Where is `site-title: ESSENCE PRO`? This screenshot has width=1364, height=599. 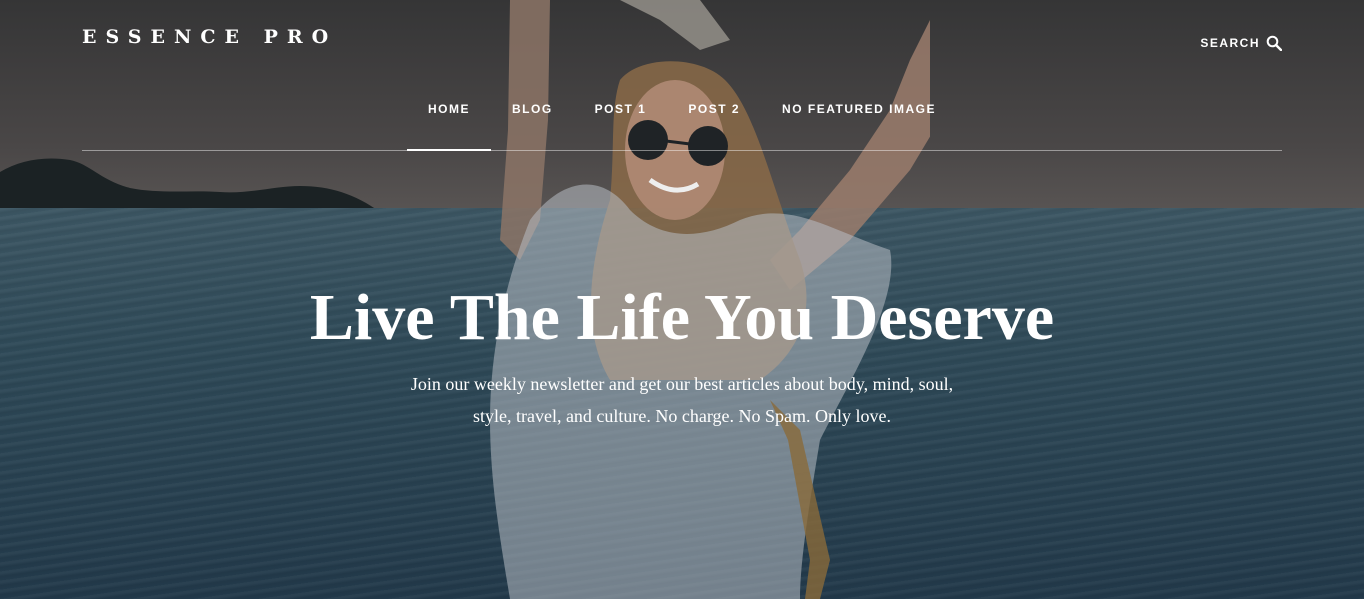 site-title: ESSENCE PRO is located at coordinates (209, 37).